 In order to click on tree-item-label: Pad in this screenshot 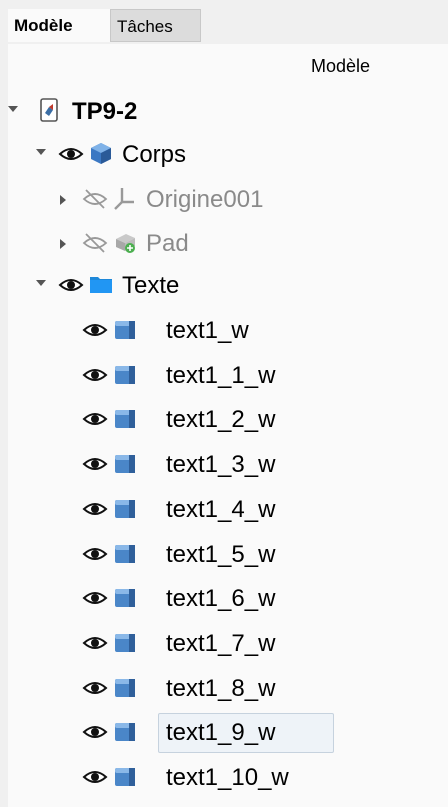, I will do `click(167, 243)`.